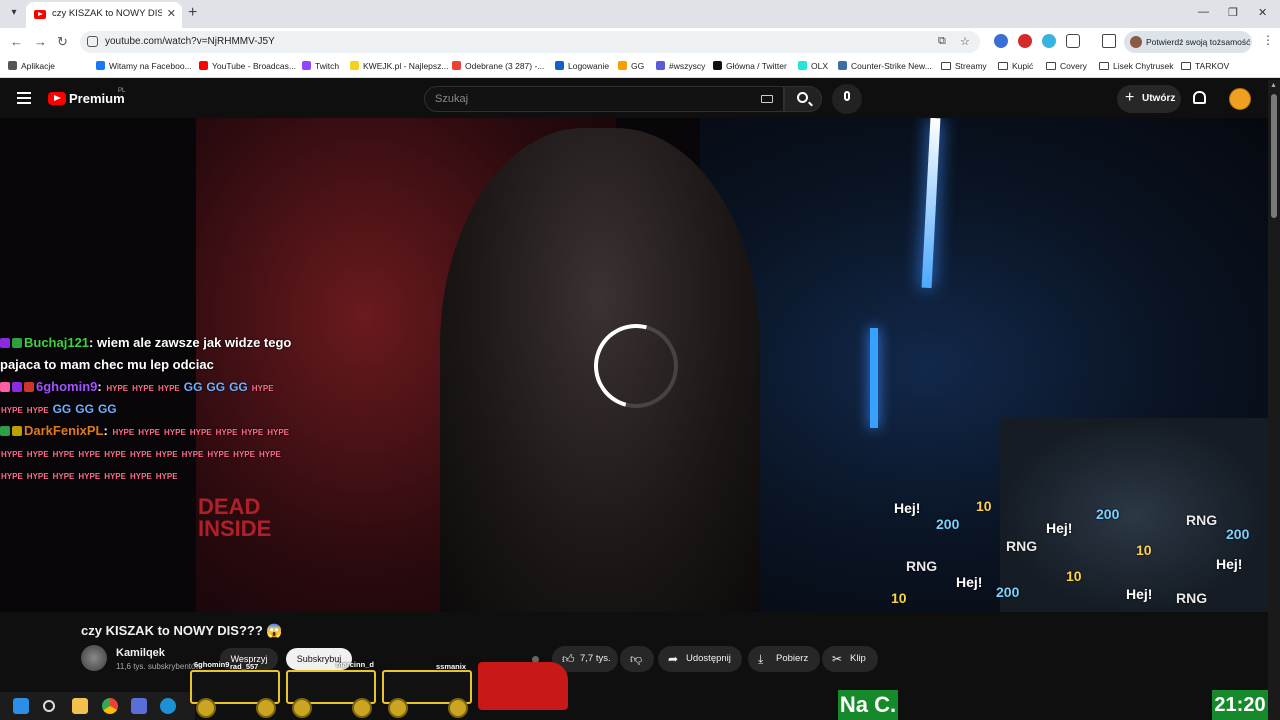 The height and width of the screenshot is (720, 1280). What do you see at coordinates (168, 706) in the screenshot?
I see `edge-icon` at bounding box center [168, 706].